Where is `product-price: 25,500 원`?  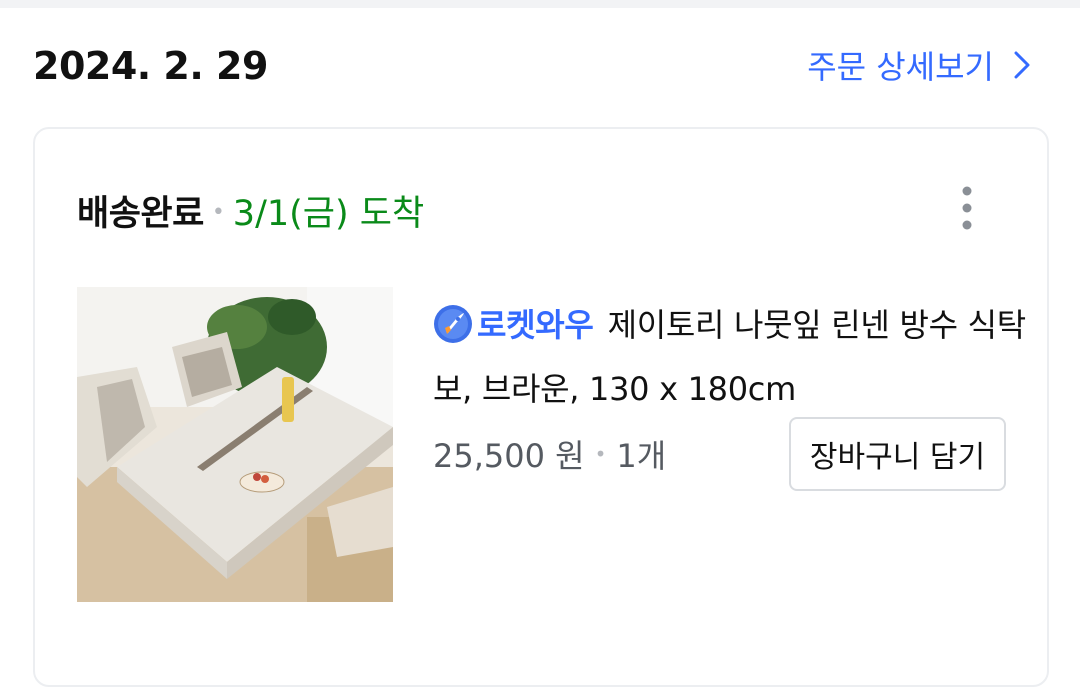 product-price: 25,500 원 is located at coordinates (509, 456).